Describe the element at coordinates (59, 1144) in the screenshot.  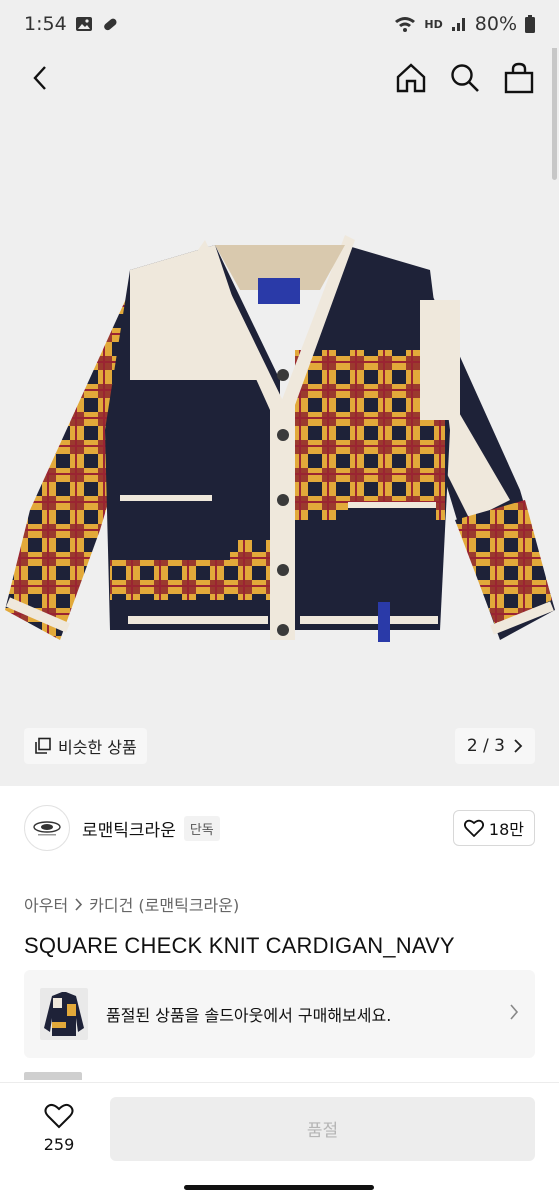
I see `wishlist-count: 259` at that location.